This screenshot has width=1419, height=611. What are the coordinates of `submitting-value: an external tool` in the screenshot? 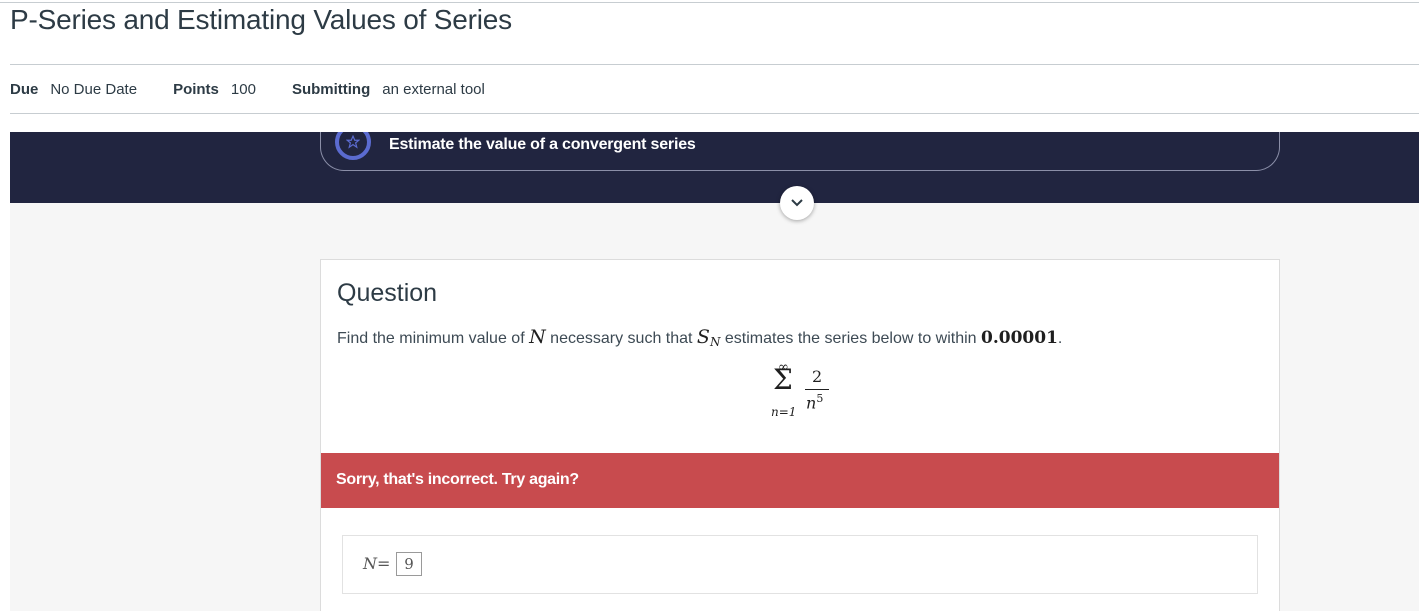 It's located at (433, 89).